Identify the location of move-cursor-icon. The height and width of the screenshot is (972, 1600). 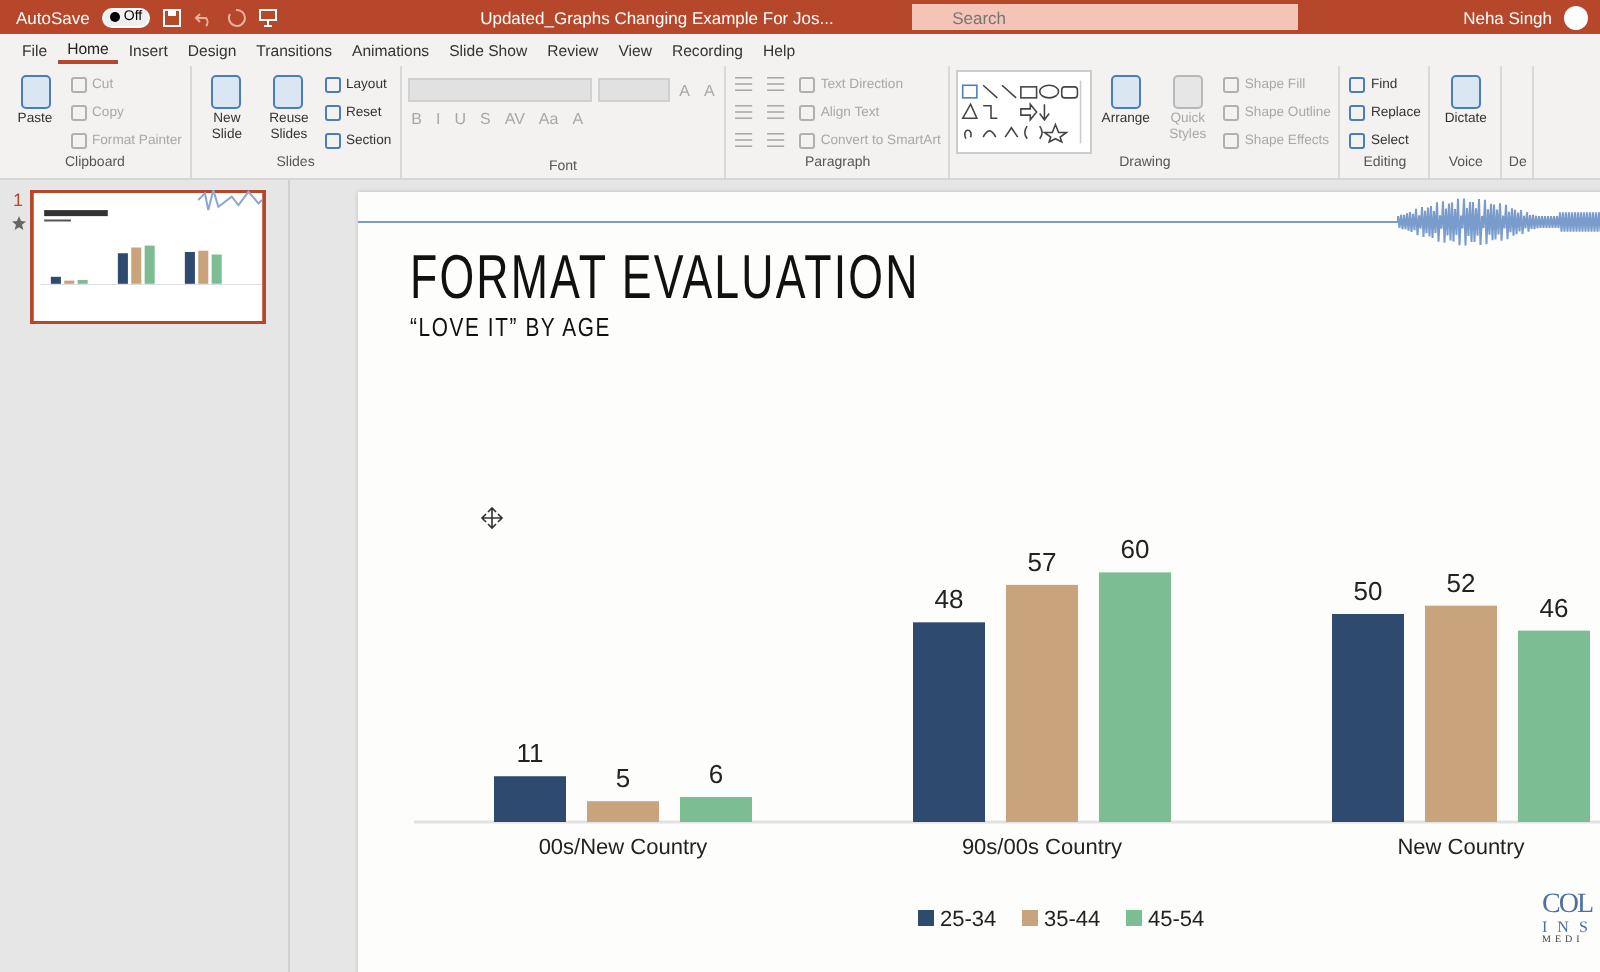
(492, 518).